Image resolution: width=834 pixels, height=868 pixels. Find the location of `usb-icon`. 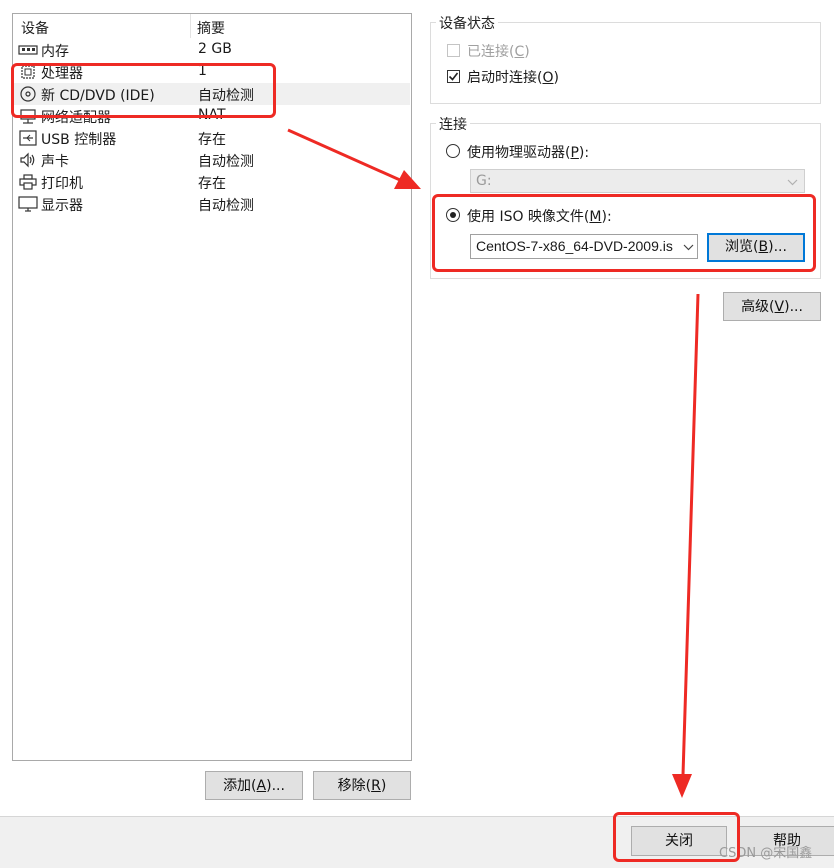

usb-icon is located at coordinates (28, 138).